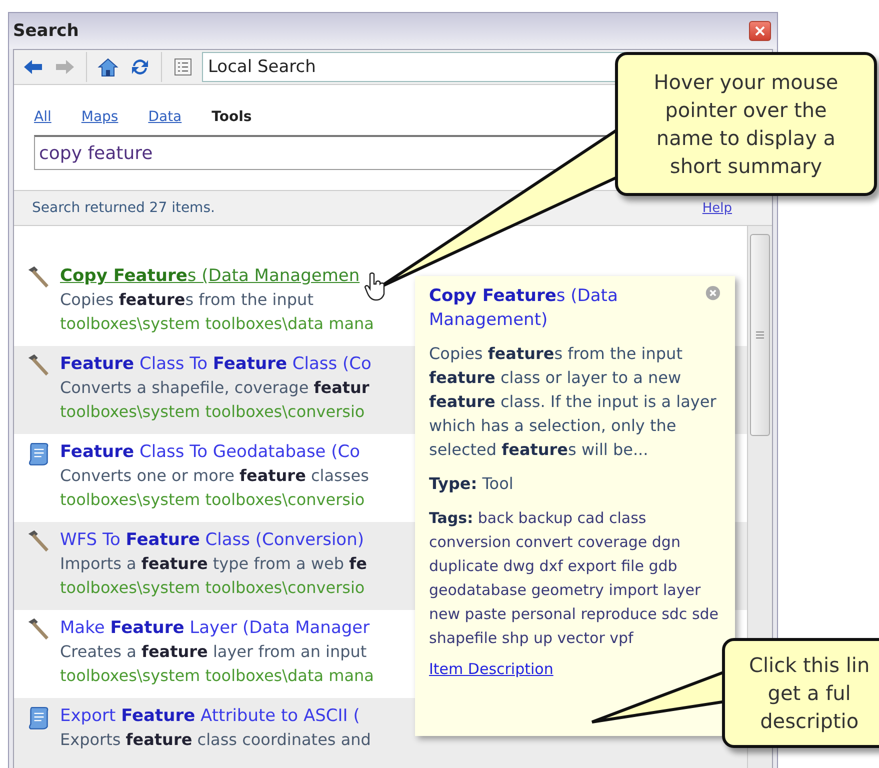  What do you see at coordinates (213, 540) in the screenshot?
I see `result-title: WFS To Feature Class (Conversion)` at bounding box center [213, 540].